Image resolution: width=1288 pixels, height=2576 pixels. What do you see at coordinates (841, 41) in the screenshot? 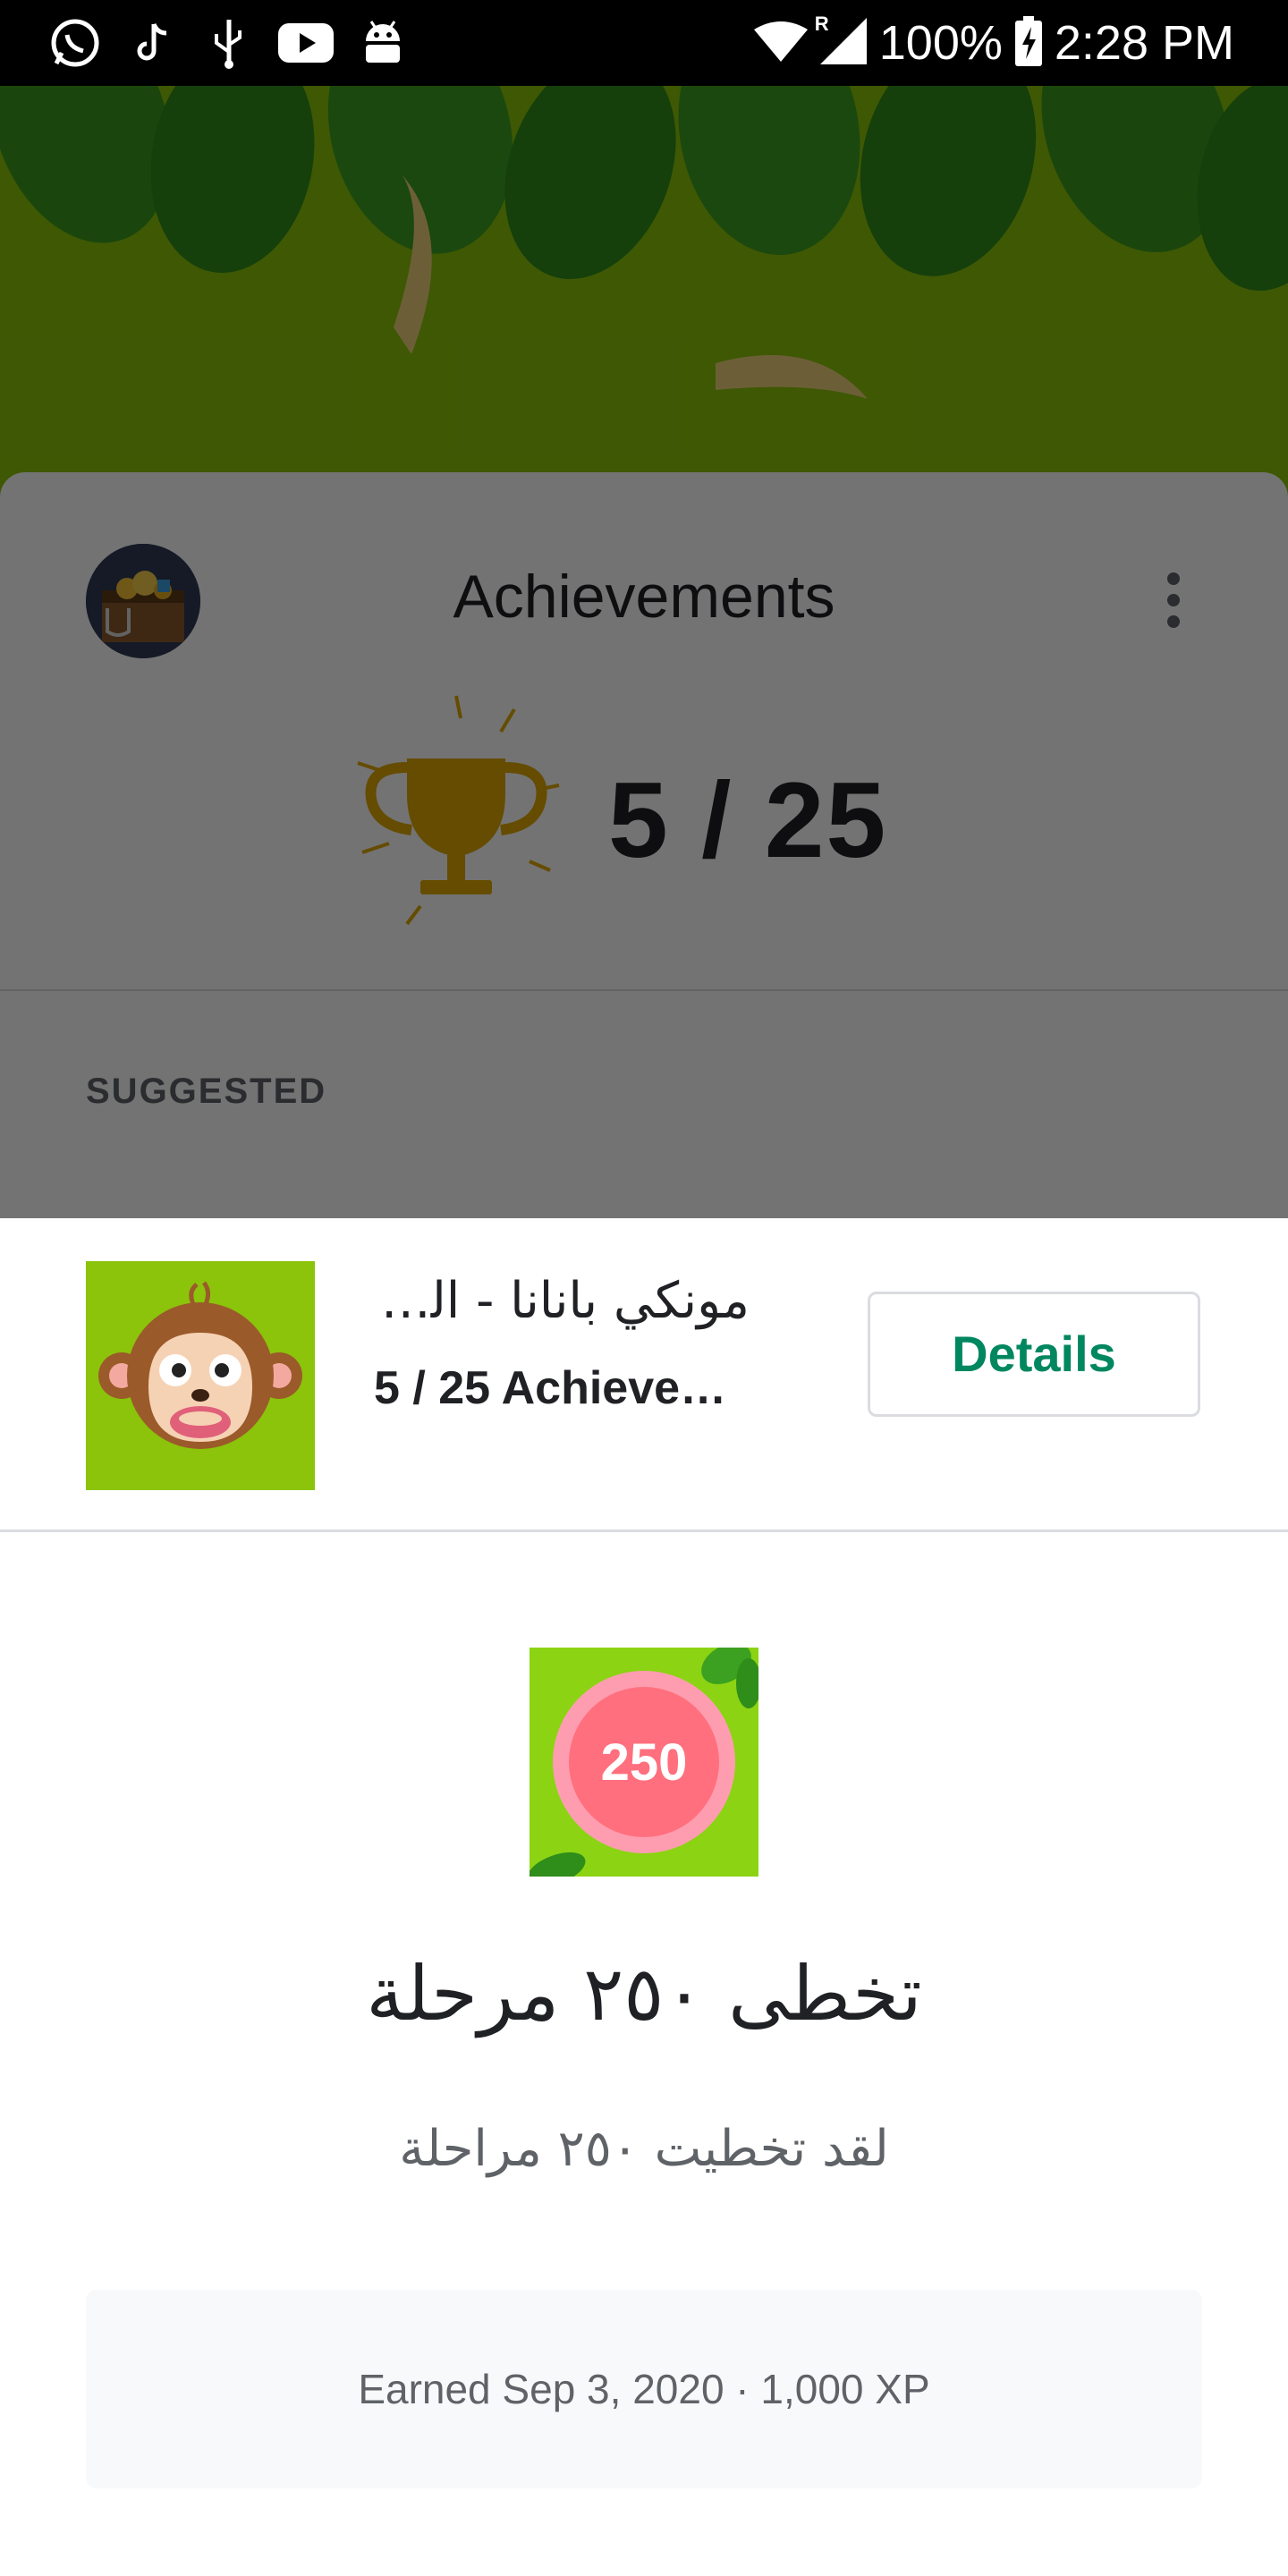
I see `signal-icon: R` at bounding box center [841, 41].